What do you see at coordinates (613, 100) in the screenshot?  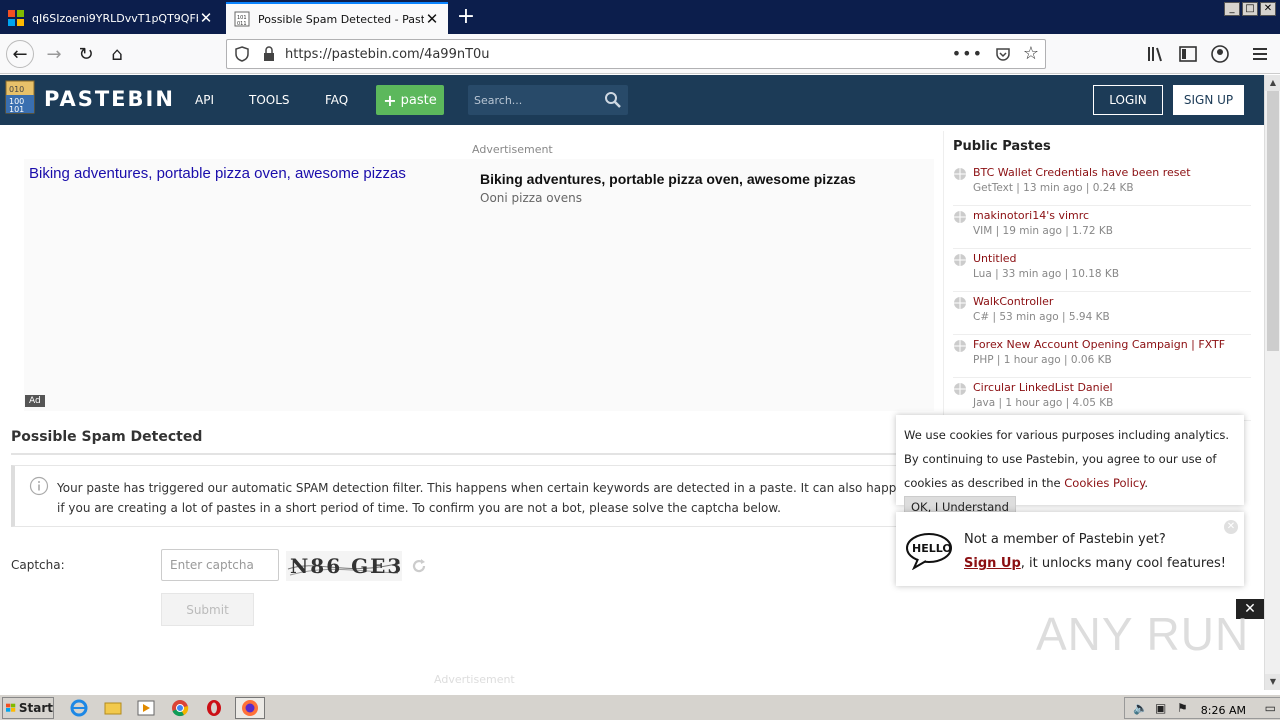 I see `search-icon` at bounding box center [613, 100].